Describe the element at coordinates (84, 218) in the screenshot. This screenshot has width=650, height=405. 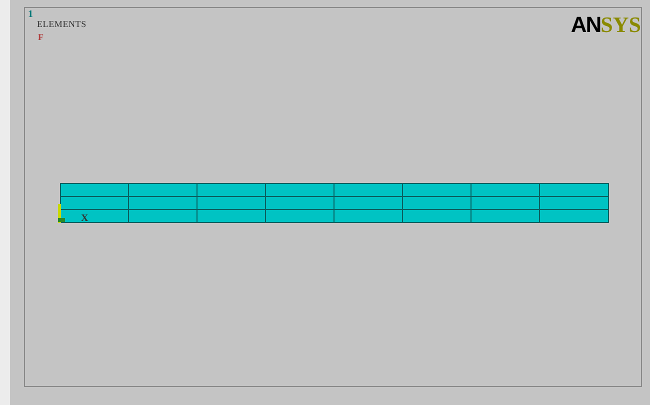
I see `axis-label: X` at that location.